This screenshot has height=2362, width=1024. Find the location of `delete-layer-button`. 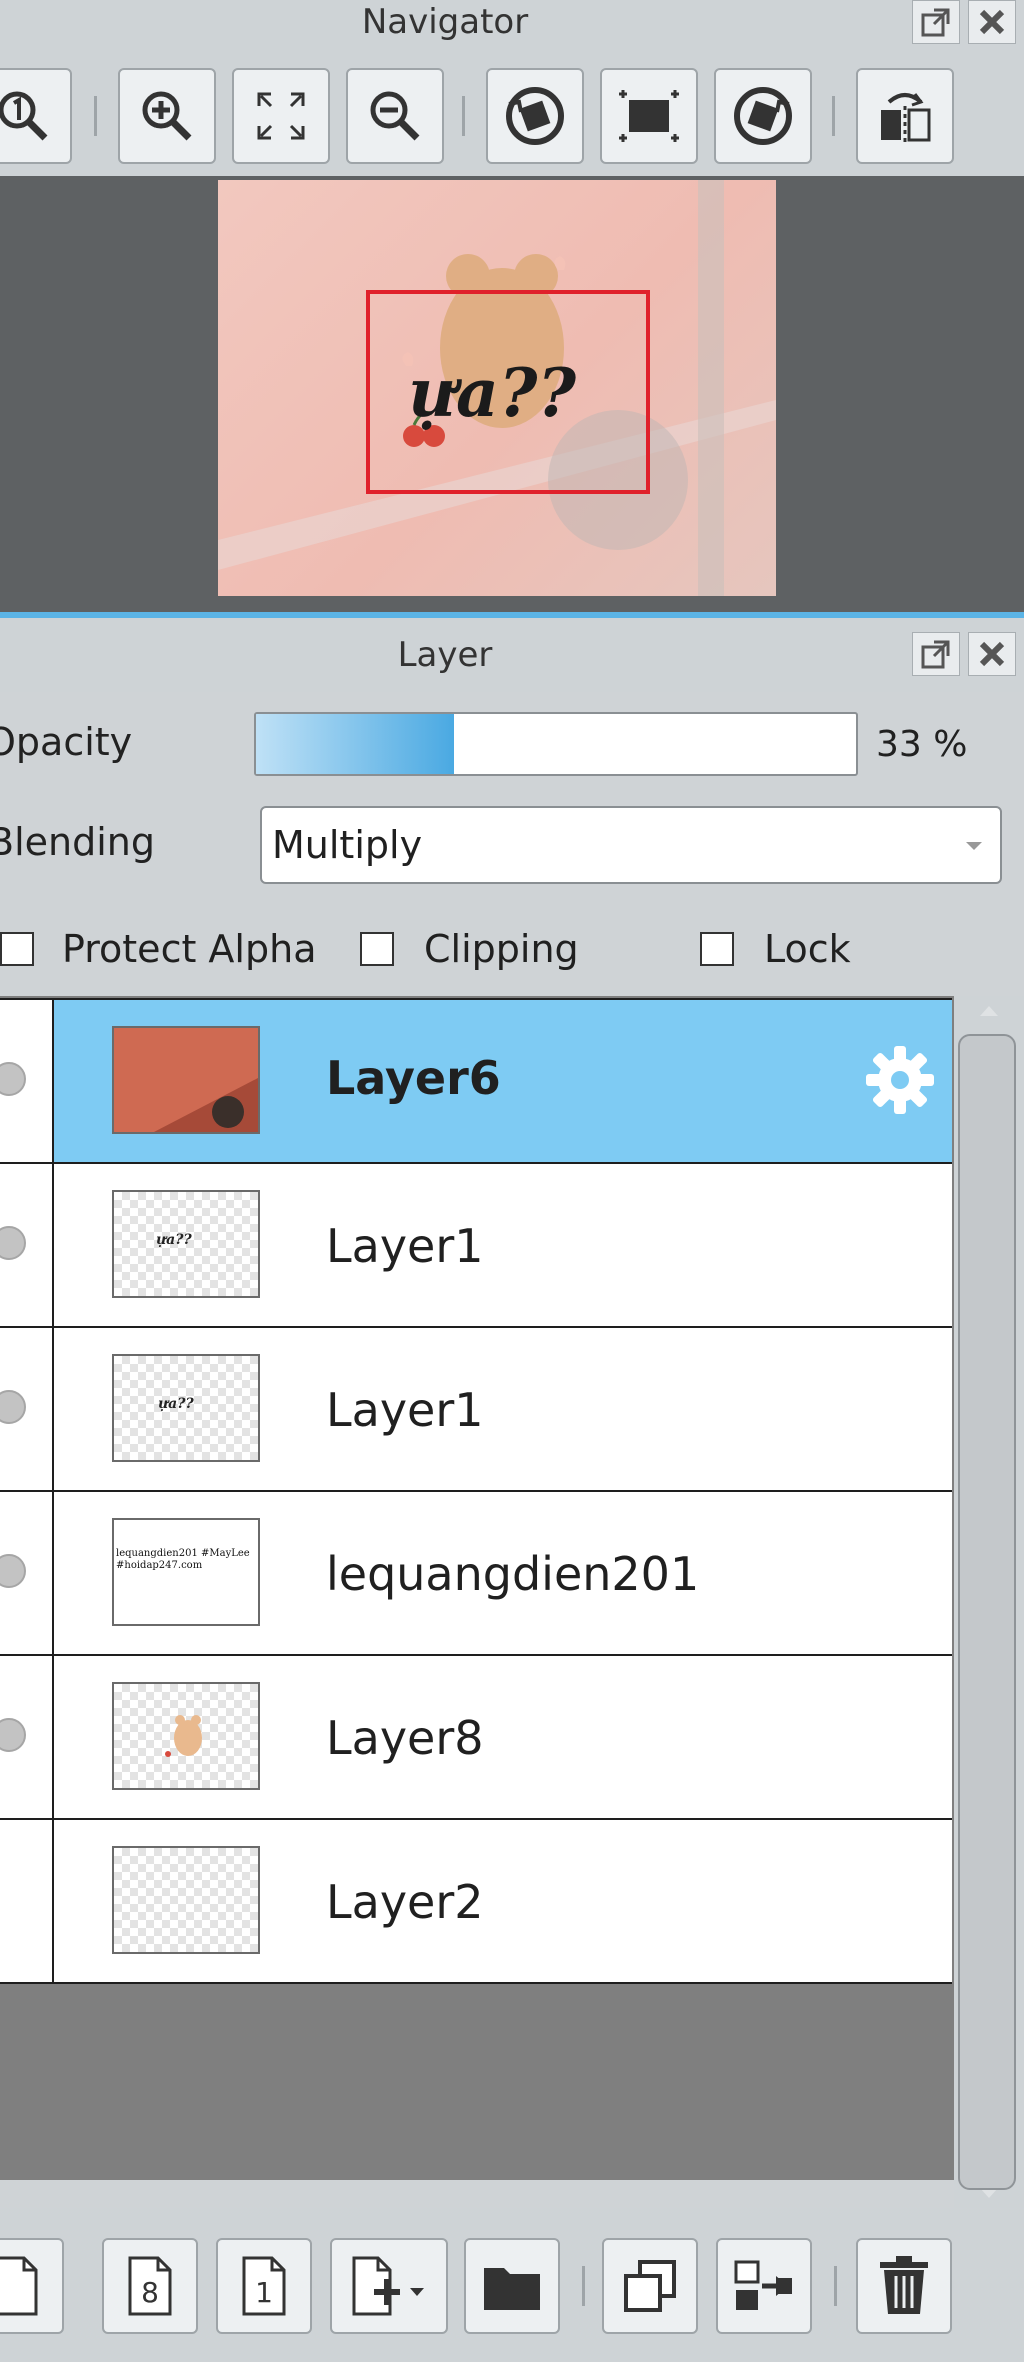

delete-layer-button is located at coordinates (904, 2286).